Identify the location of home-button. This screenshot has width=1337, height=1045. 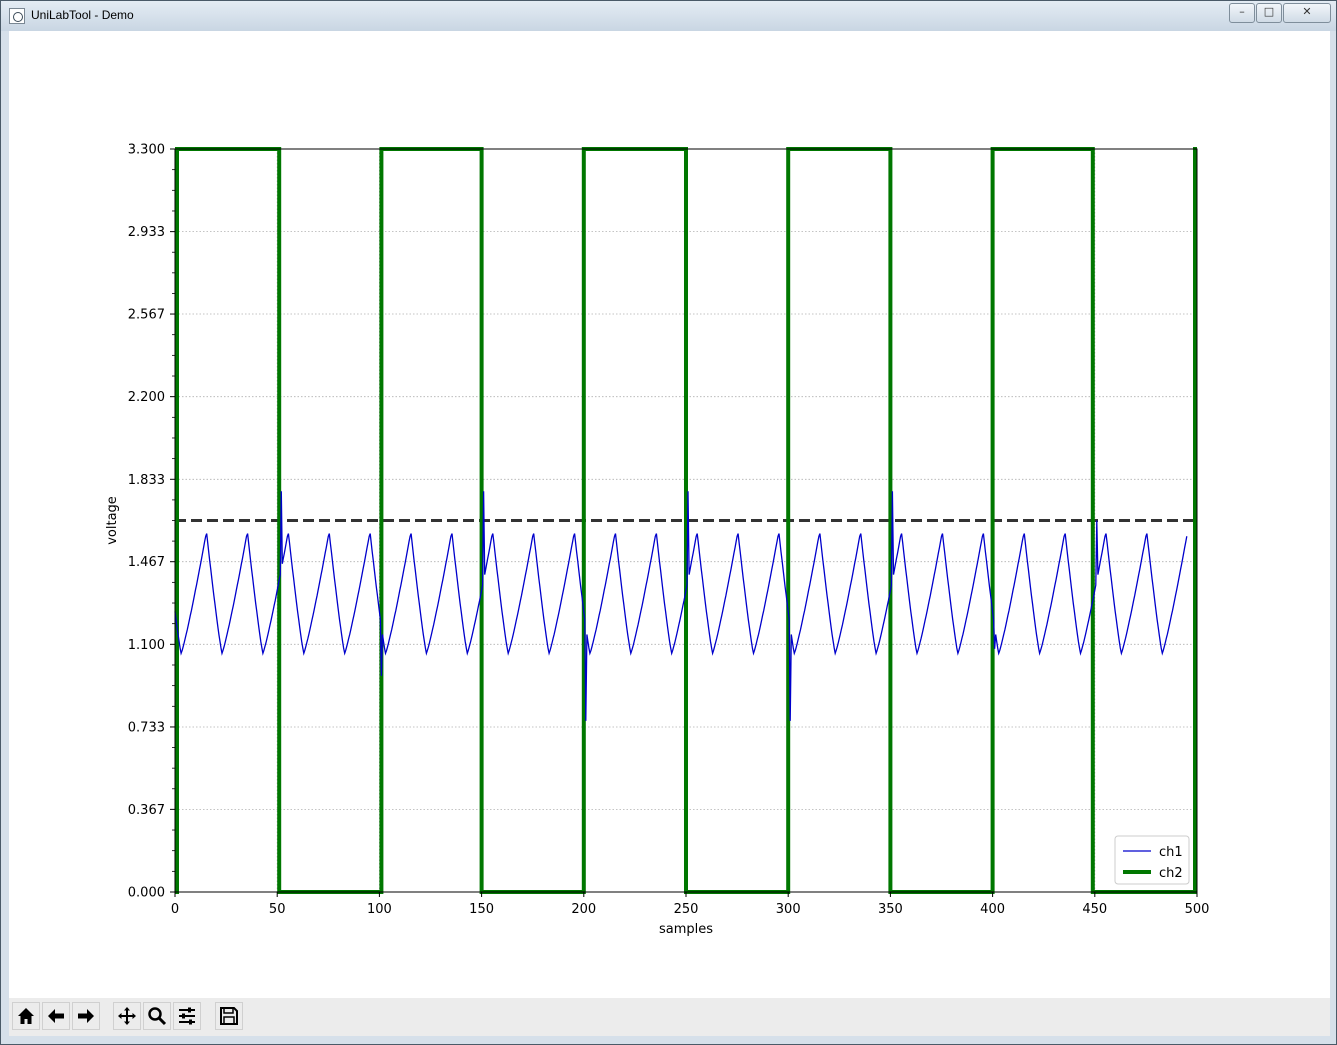
(26, 1016).